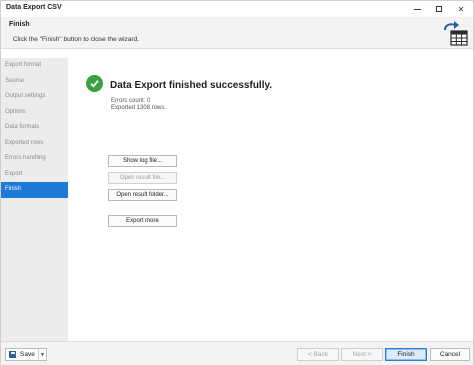 The image size is (474, 365). I want to click on sidebar-item-data-formats: Data formats, so click(34, 128).